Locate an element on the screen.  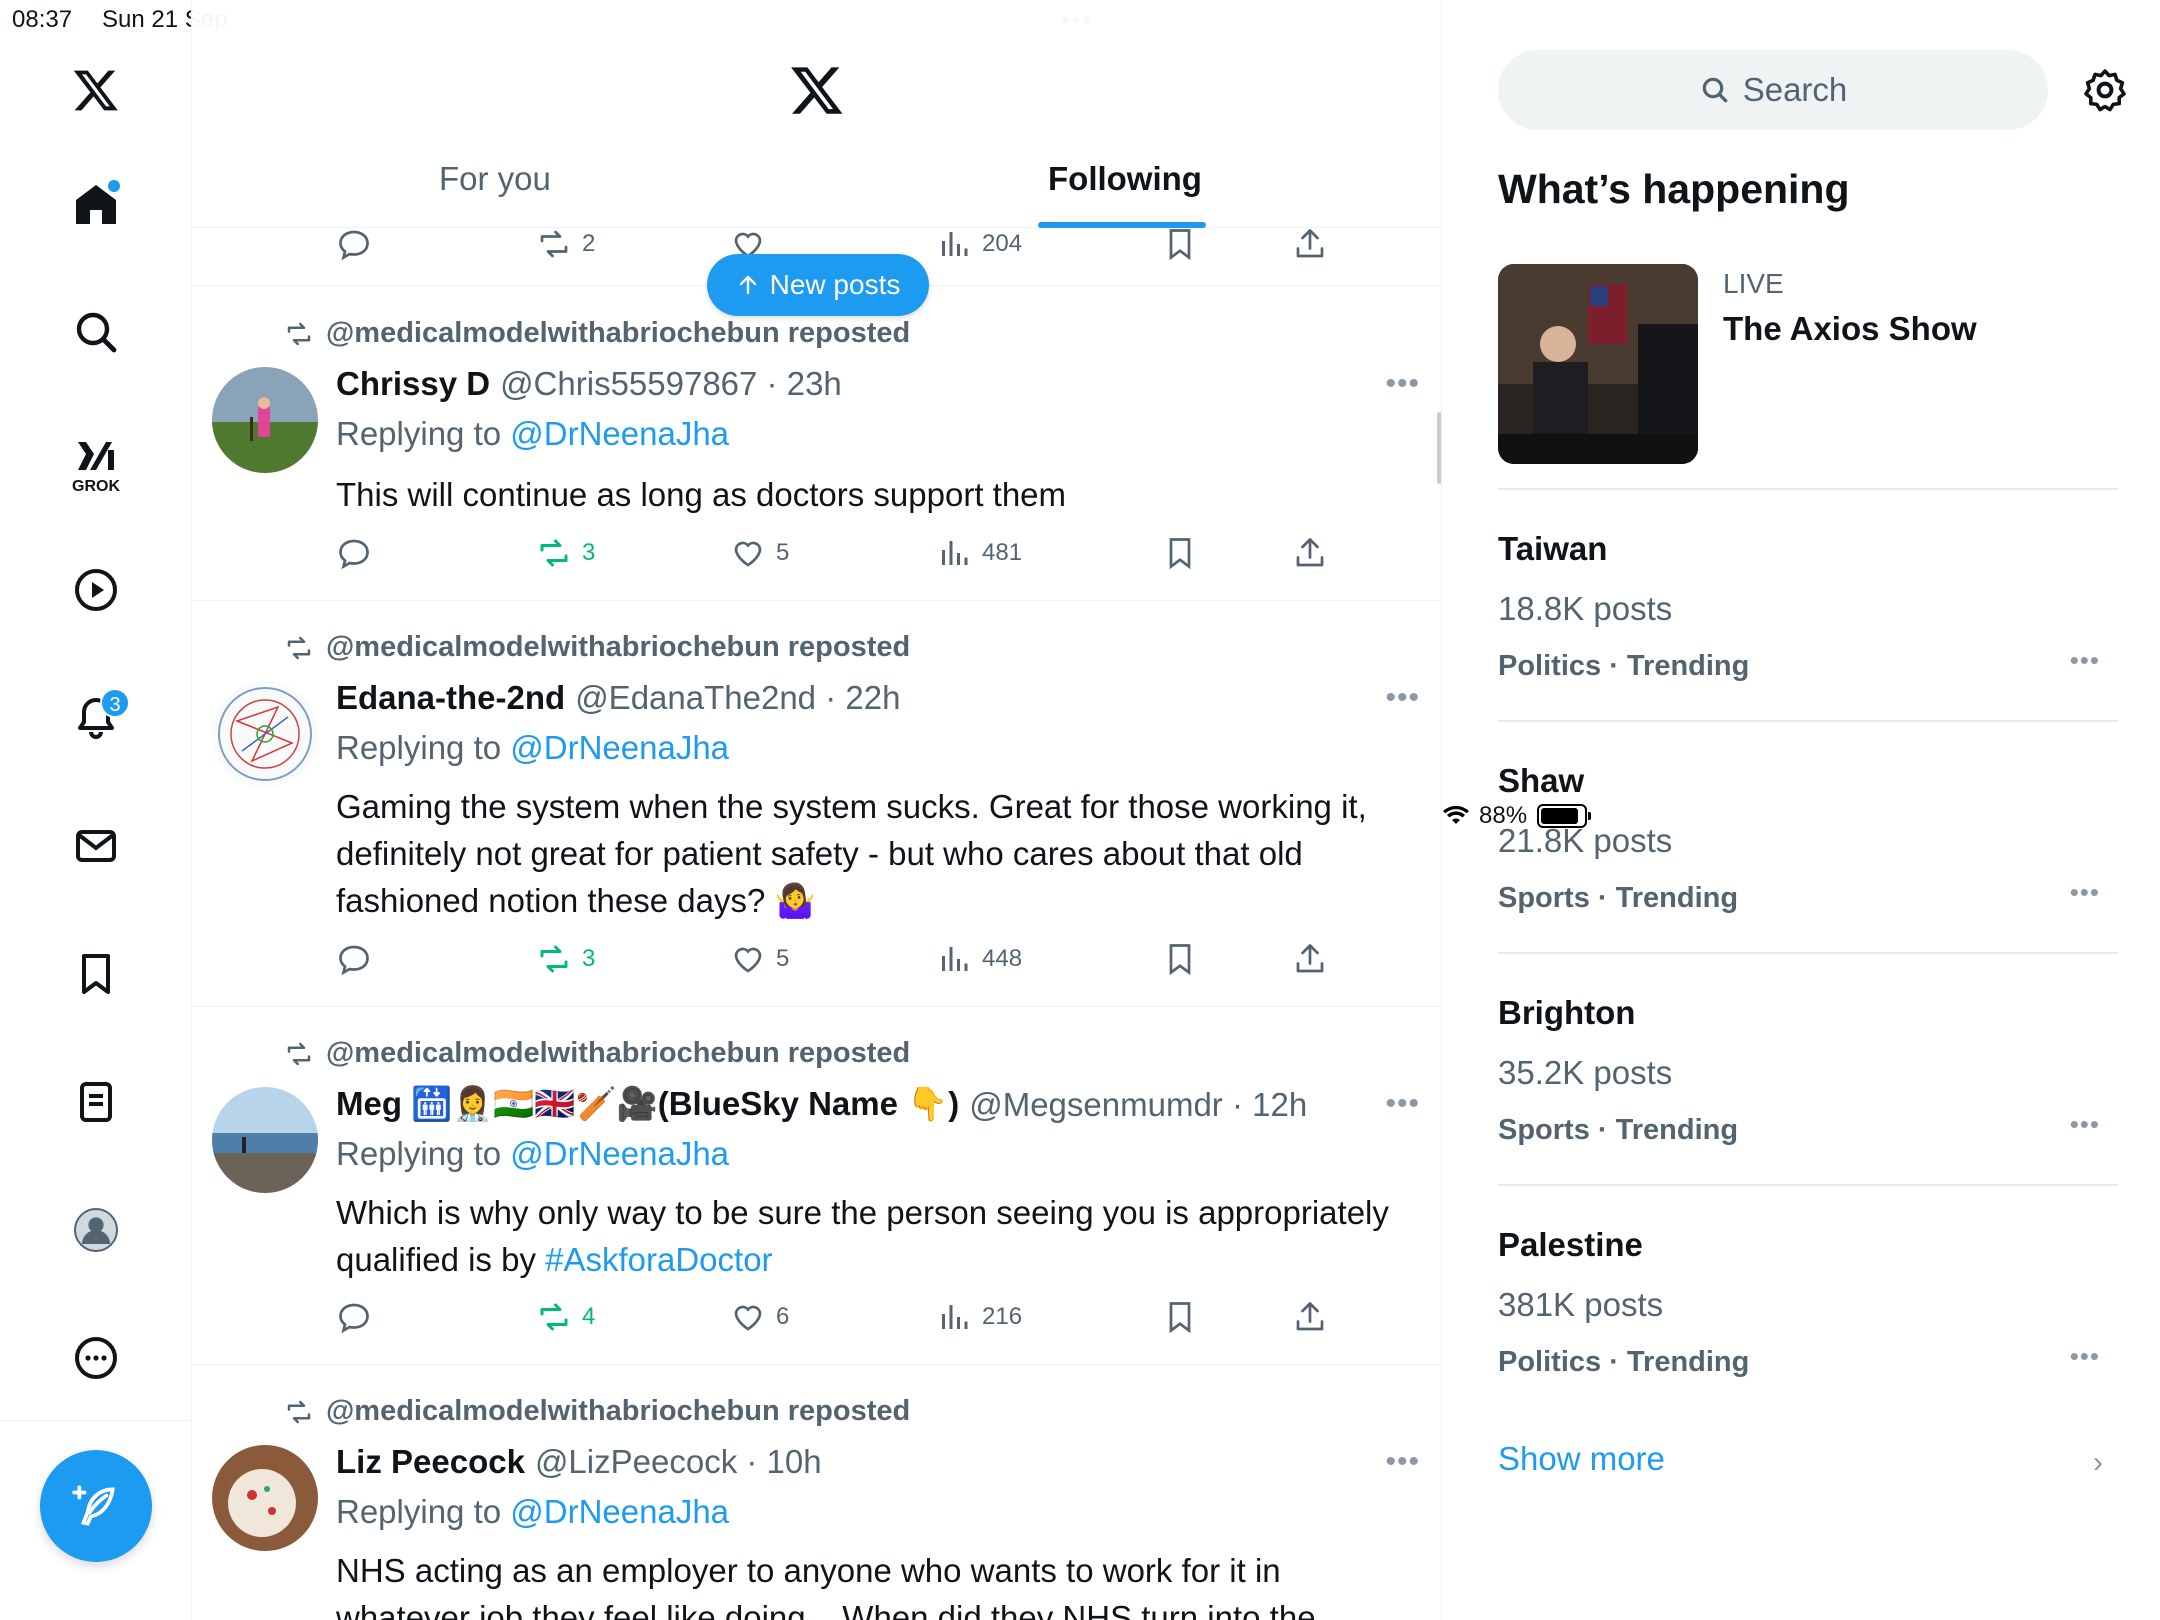
tab-following: Following is located at coordinates (1125, 179).